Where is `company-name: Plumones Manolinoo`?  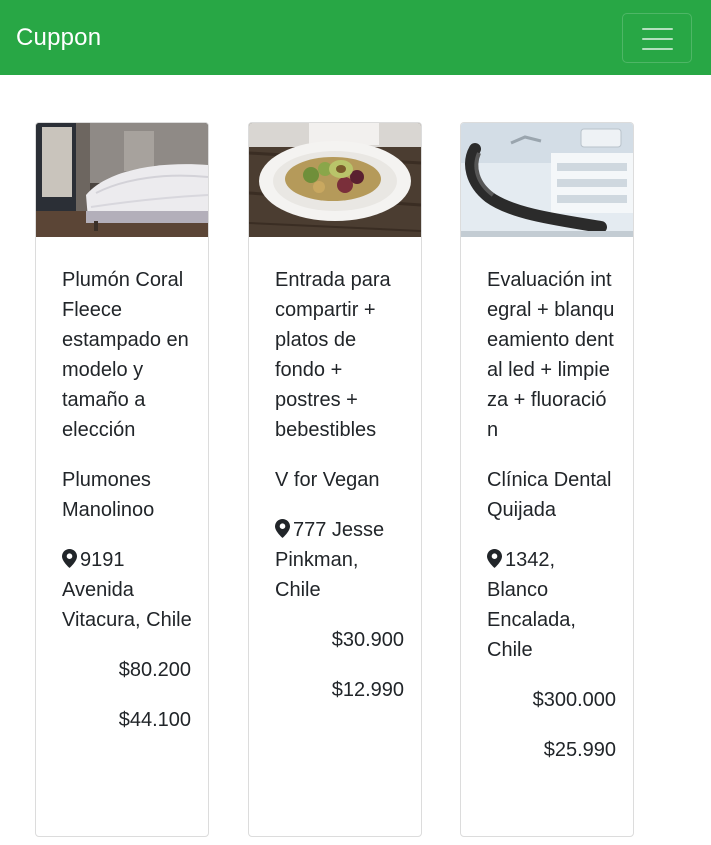
company-name: Plumones Manolinoo is located at coordinates (108, 495).